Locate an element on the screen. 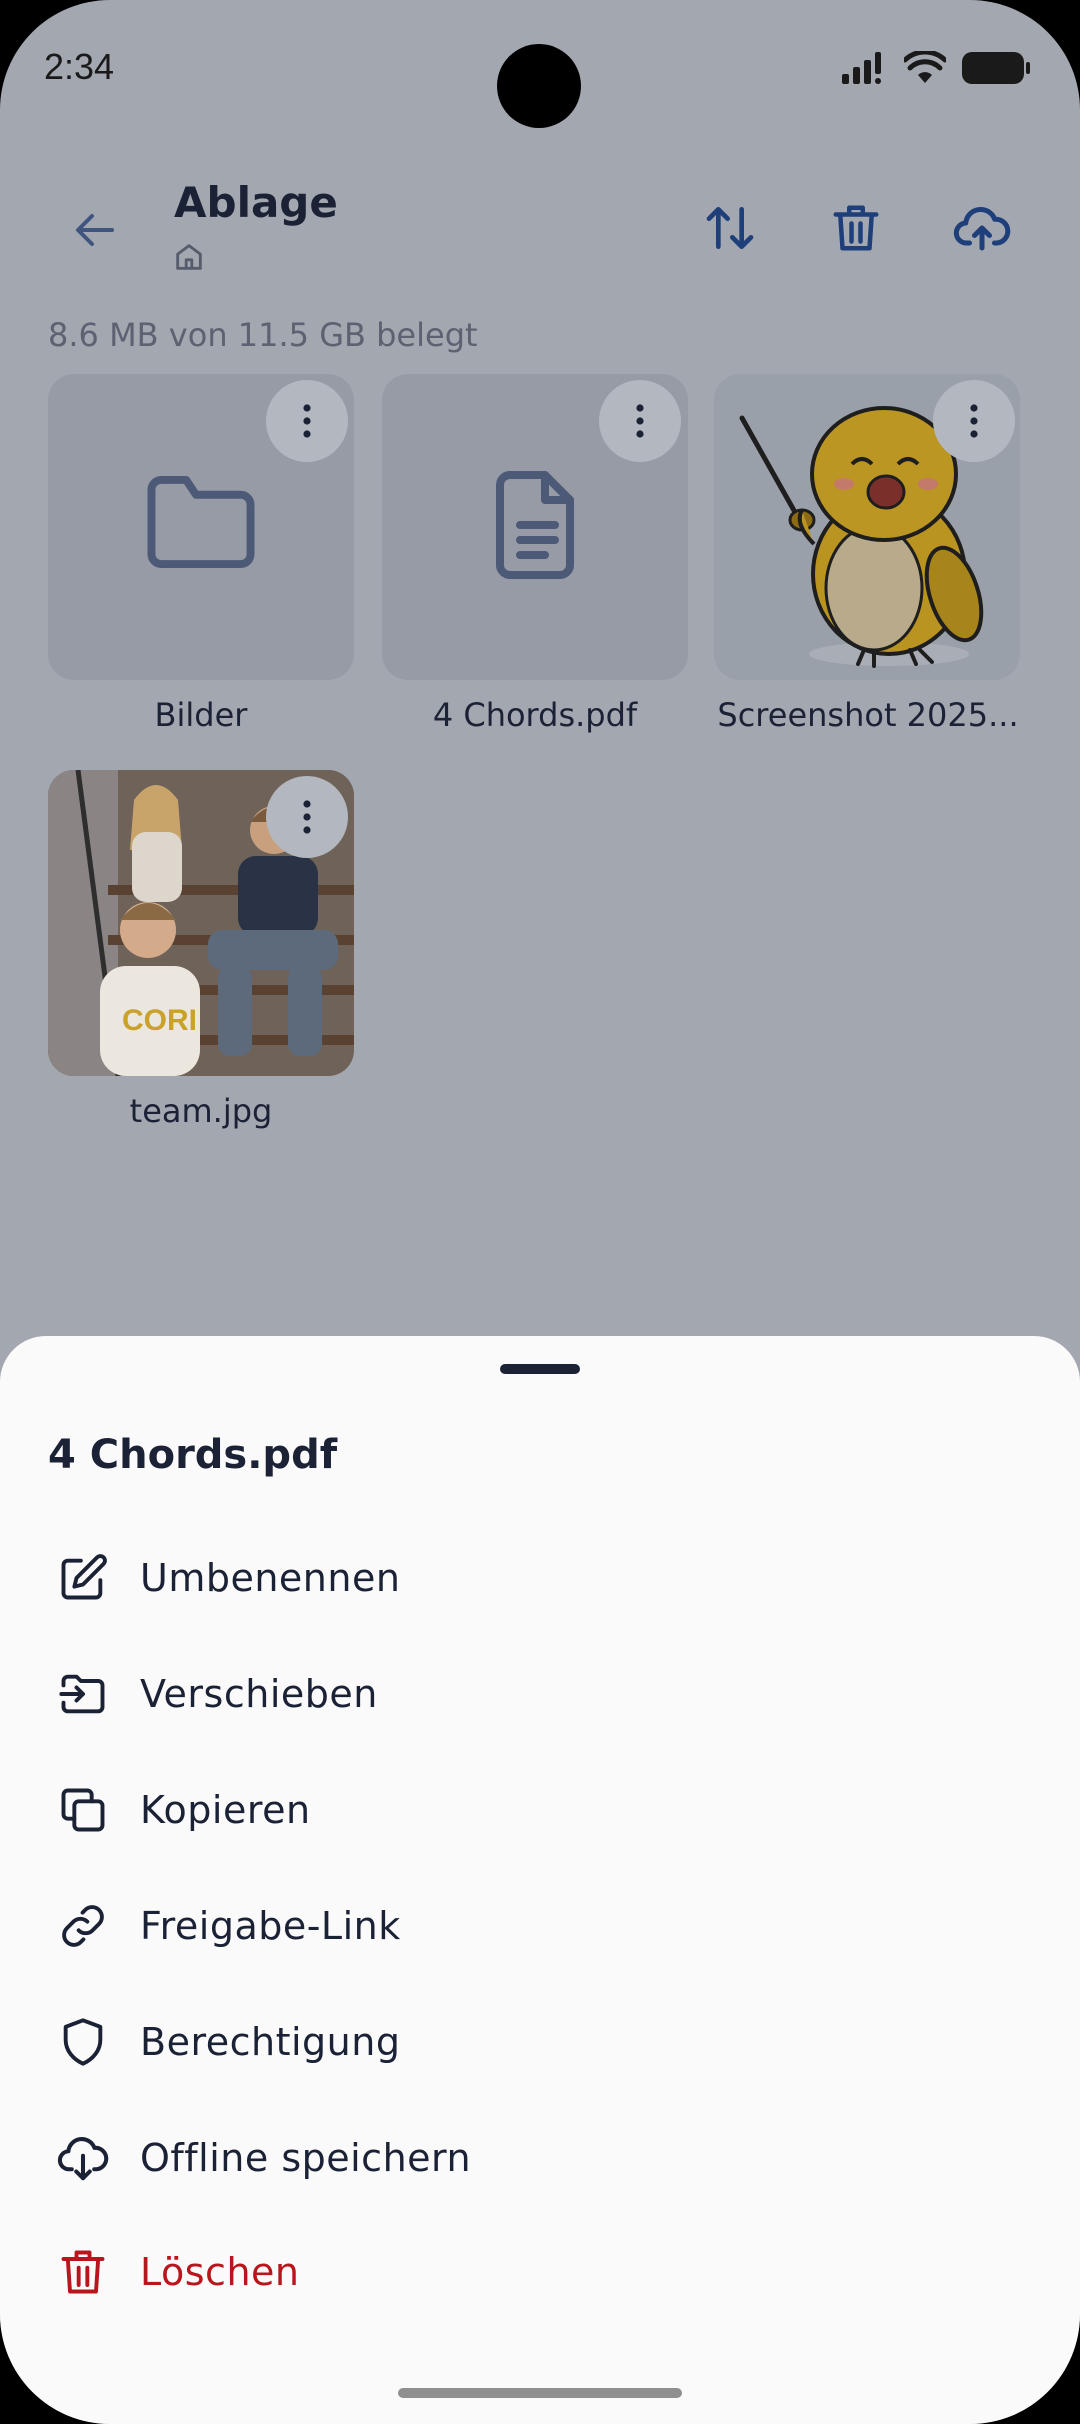 The image size is (1080, 2424). link-icon is located at coordinates (83, 1926).